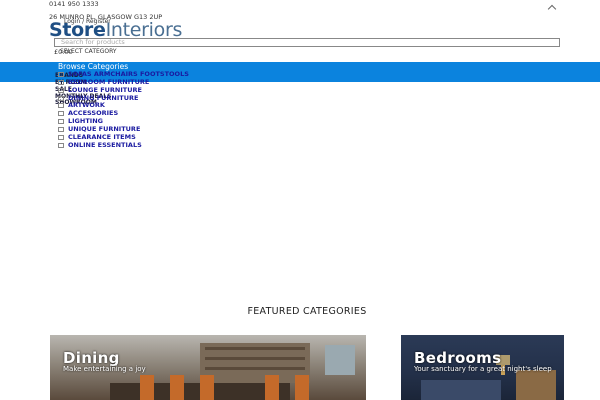 The width and height of the screenshot is (600, 400). I want to click on category-lounge: LOUNGE FURNITURE, so click(100, 90).